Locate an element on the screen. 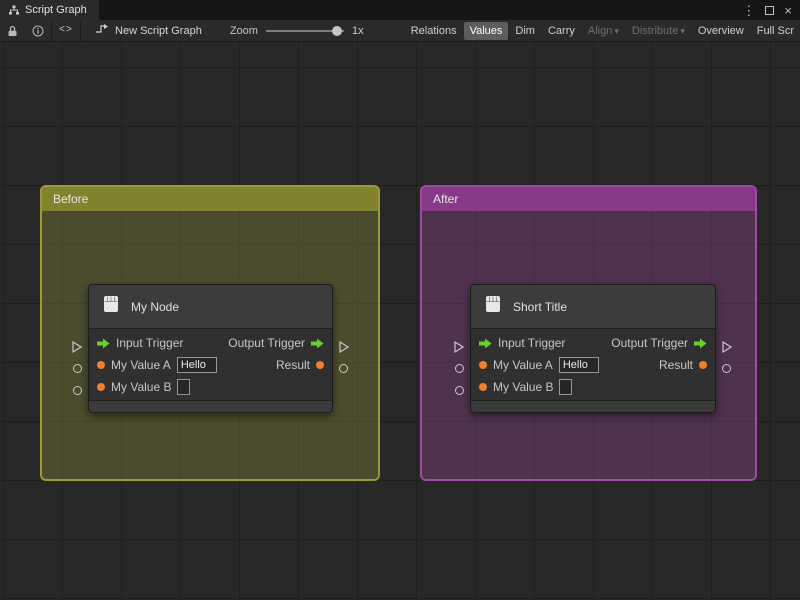 The height and width of the screenshot is (600, 800). dim-button: Dim is located at coordinates (525, 31).